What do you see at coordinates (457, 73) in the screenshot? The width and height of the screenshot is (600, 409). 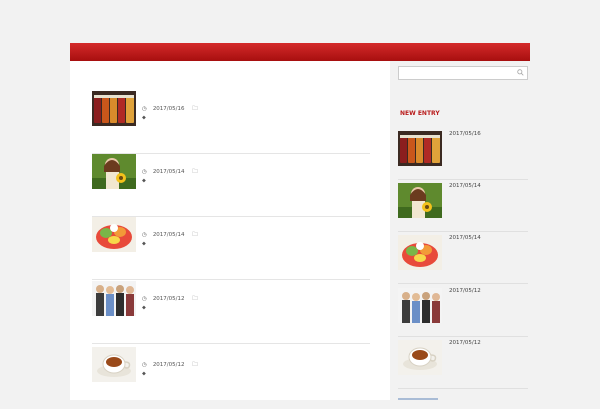 I see `search-input` at bounding box center [457, 73].